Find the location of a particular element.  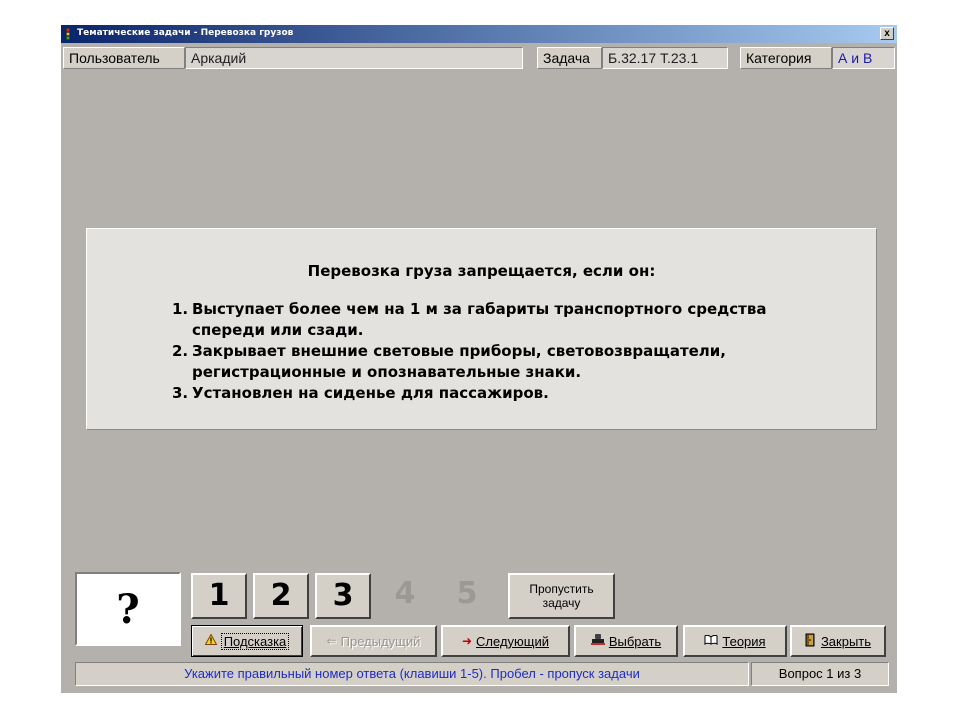

choose-label: Выбрать is located at coordinates (635, 641).